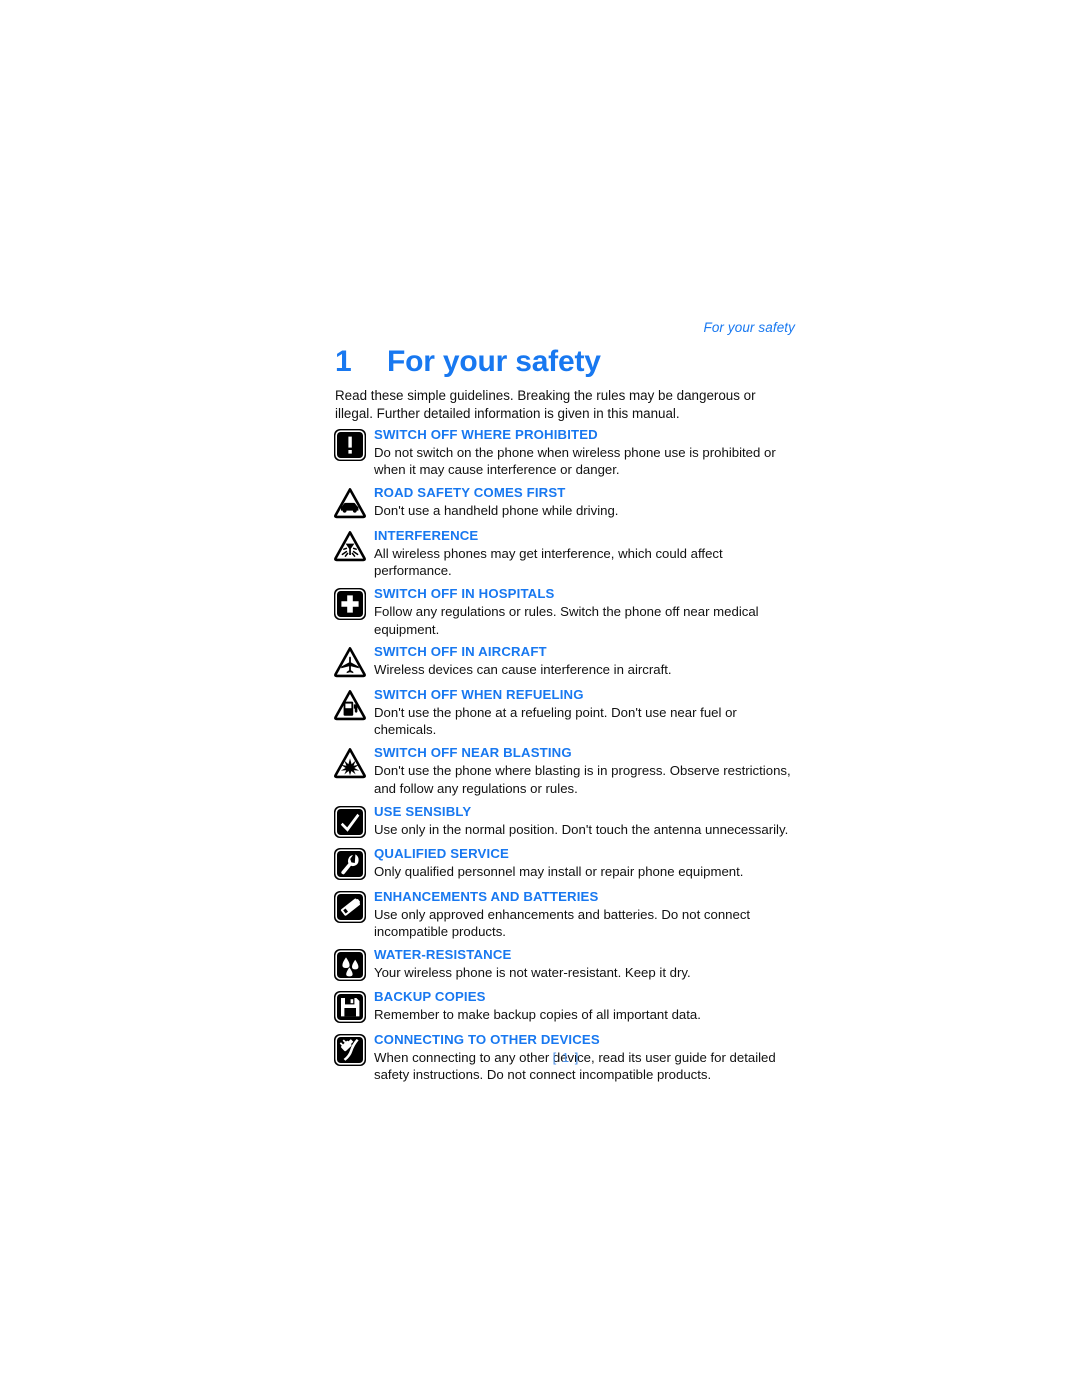  What do you see at coordinates (486, 434) in the screenshot?
I see `safety-item-title: SWITCH OFF WHERE PROHIBITED` at bounding box center [486, 434].